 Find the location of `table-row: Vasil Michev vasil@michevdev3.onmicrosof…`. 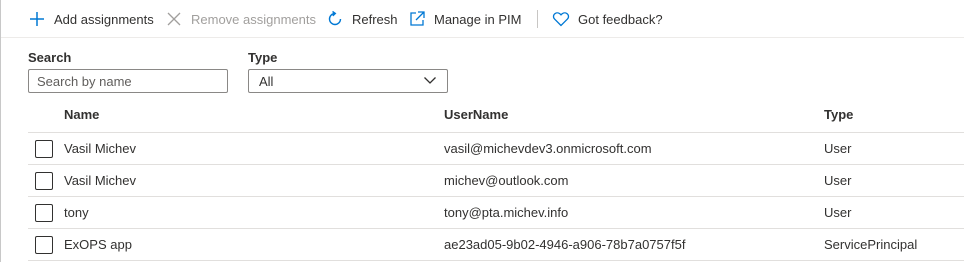

table-row: Vasil Michev vasil@michevdev3.onmicrosof… is located at coordinates (496, 149).